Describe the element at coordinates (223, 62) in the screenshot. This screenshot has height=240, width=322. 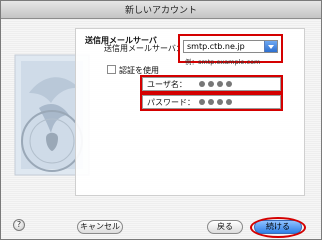
I see `smtp-example-hint: 例：smtp.example.com` at that location.